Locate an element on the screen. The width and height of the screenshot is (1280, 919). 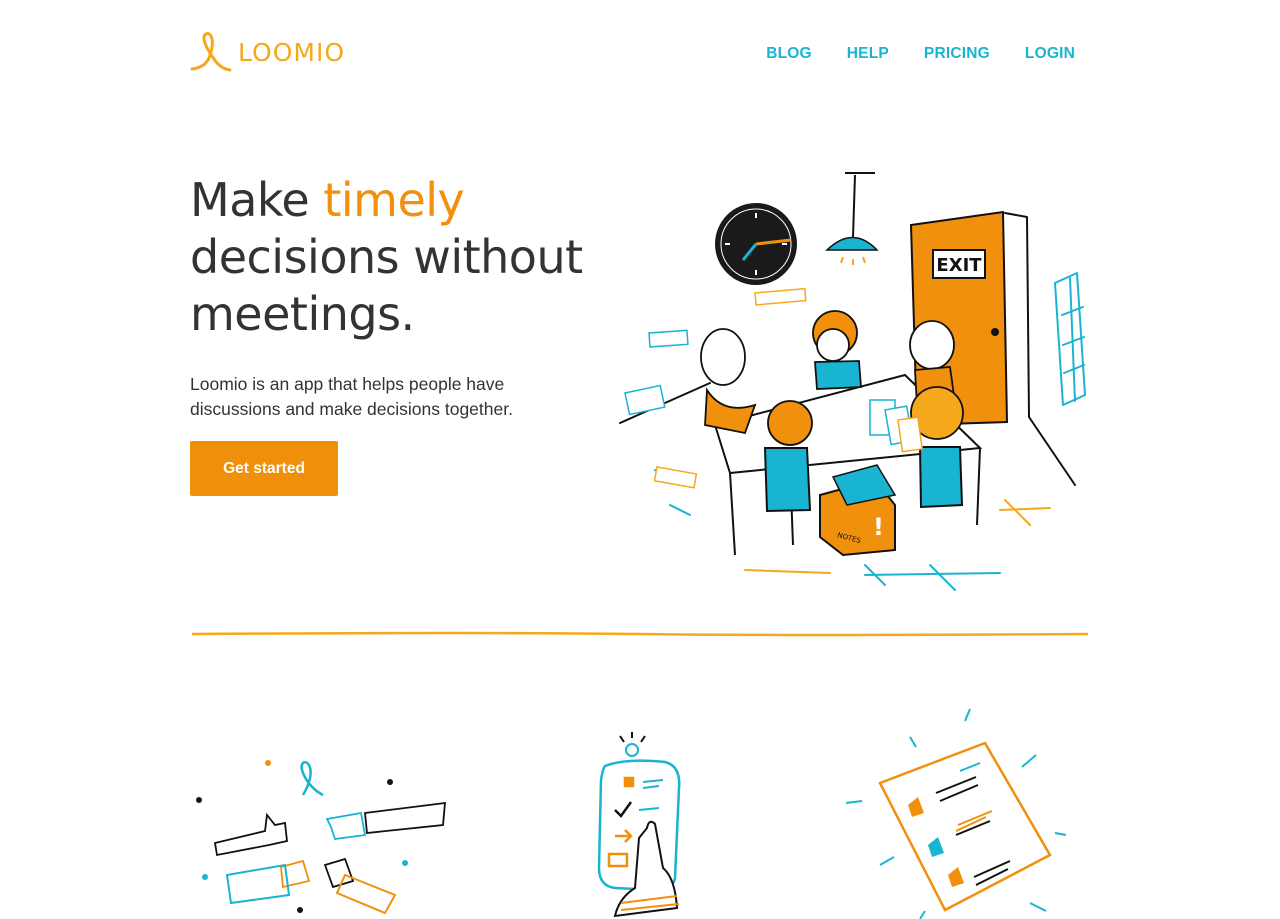
main-nav: BLOG HELP PRICING LOGIN is located at coordinates (903, 54).